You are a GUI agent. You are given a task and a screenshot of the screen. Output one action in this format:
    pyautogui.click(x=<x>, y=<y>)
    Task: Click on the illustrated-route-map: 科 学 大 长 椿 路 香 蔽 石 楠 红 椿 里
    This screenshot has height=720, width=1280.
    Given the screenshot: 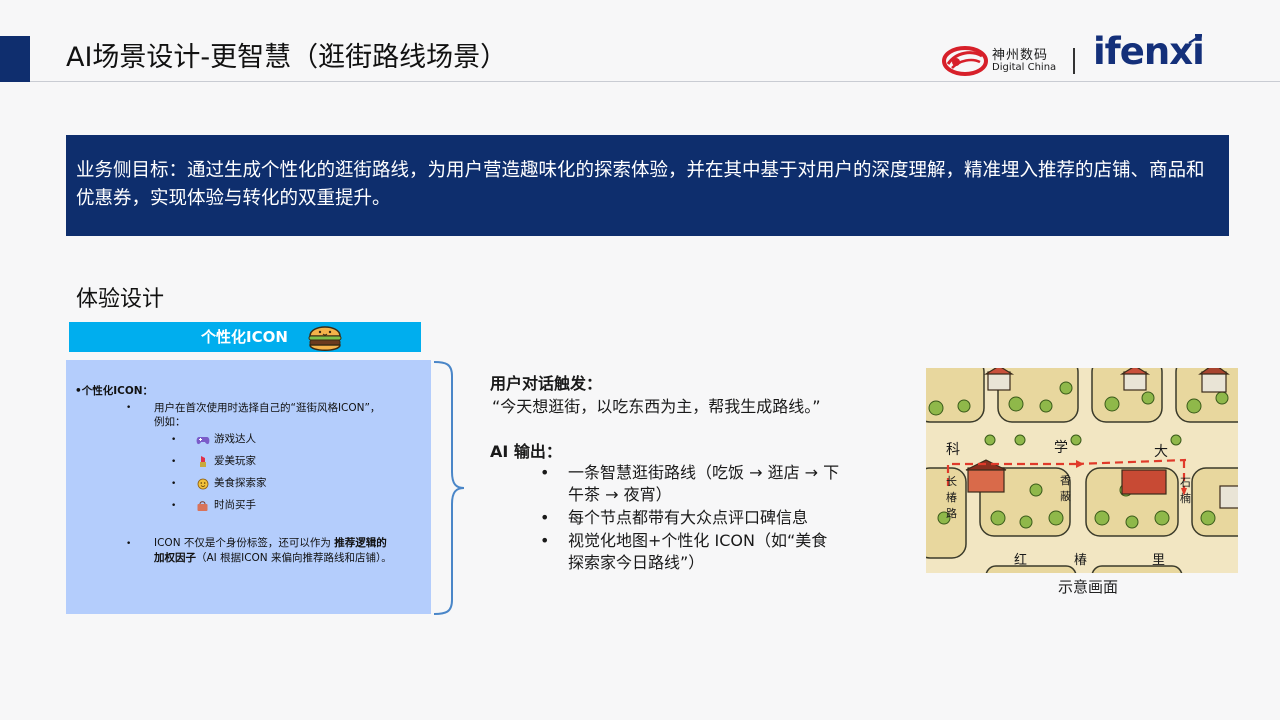 What is the action you would take?
    pyautogui.click(x=1082, y=470)
    